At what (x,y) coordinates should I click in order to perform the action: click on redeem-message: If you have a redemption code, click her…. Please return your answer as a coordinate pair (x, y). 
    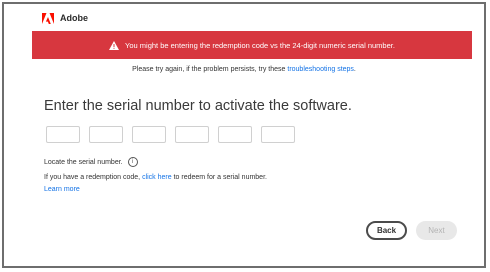
    Looking at the image, I should click on (155, 177).